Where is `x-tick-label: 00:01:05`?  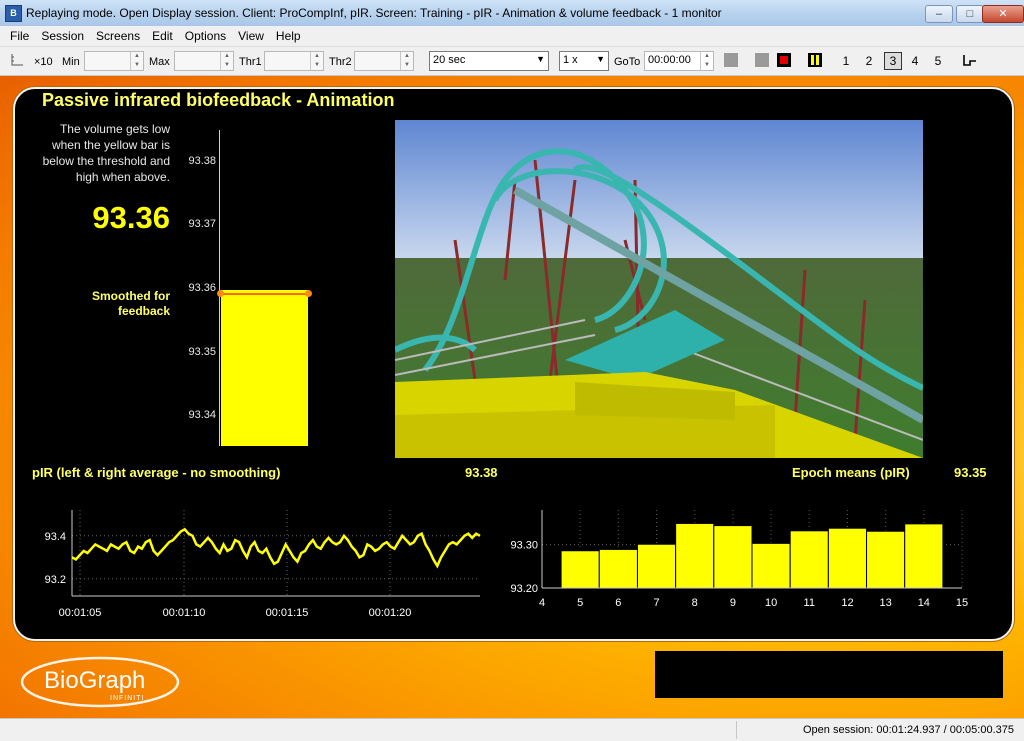
x-tick-label: 00:01:05 is located at coordinates (80, 613).